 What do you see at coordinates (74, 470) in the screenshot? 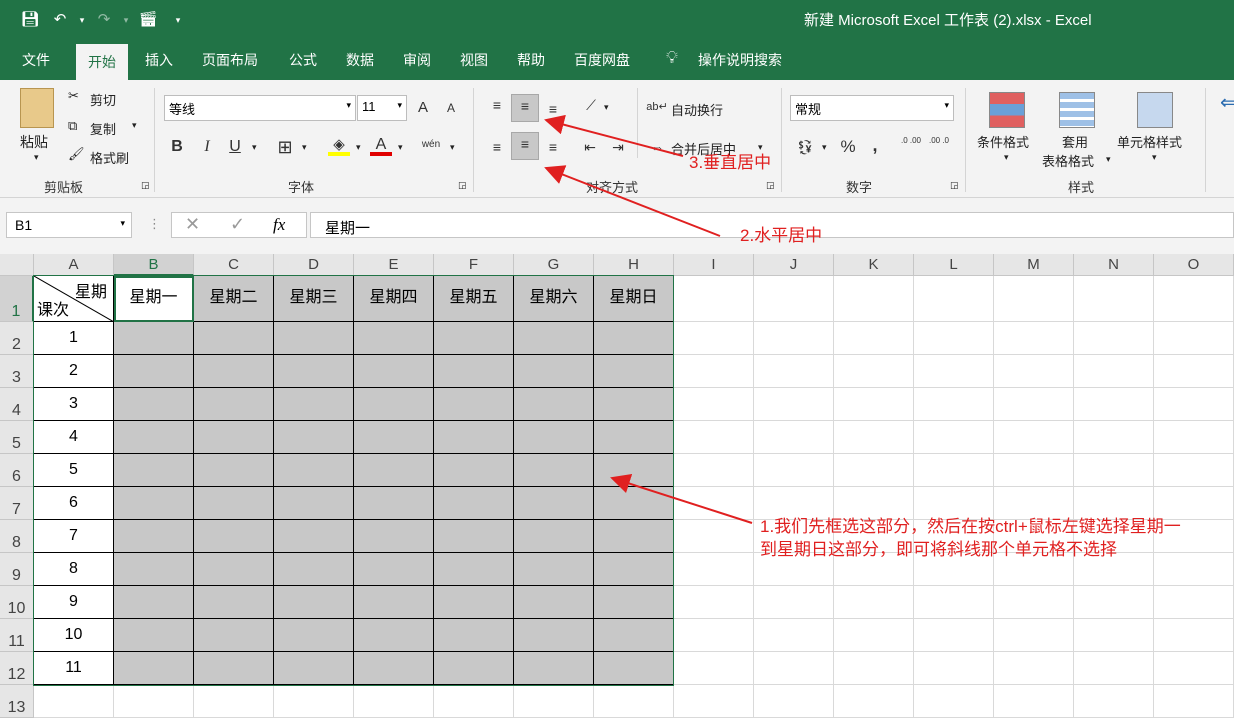
I see `cell-a6: 5` at bounding box center [74, 470].